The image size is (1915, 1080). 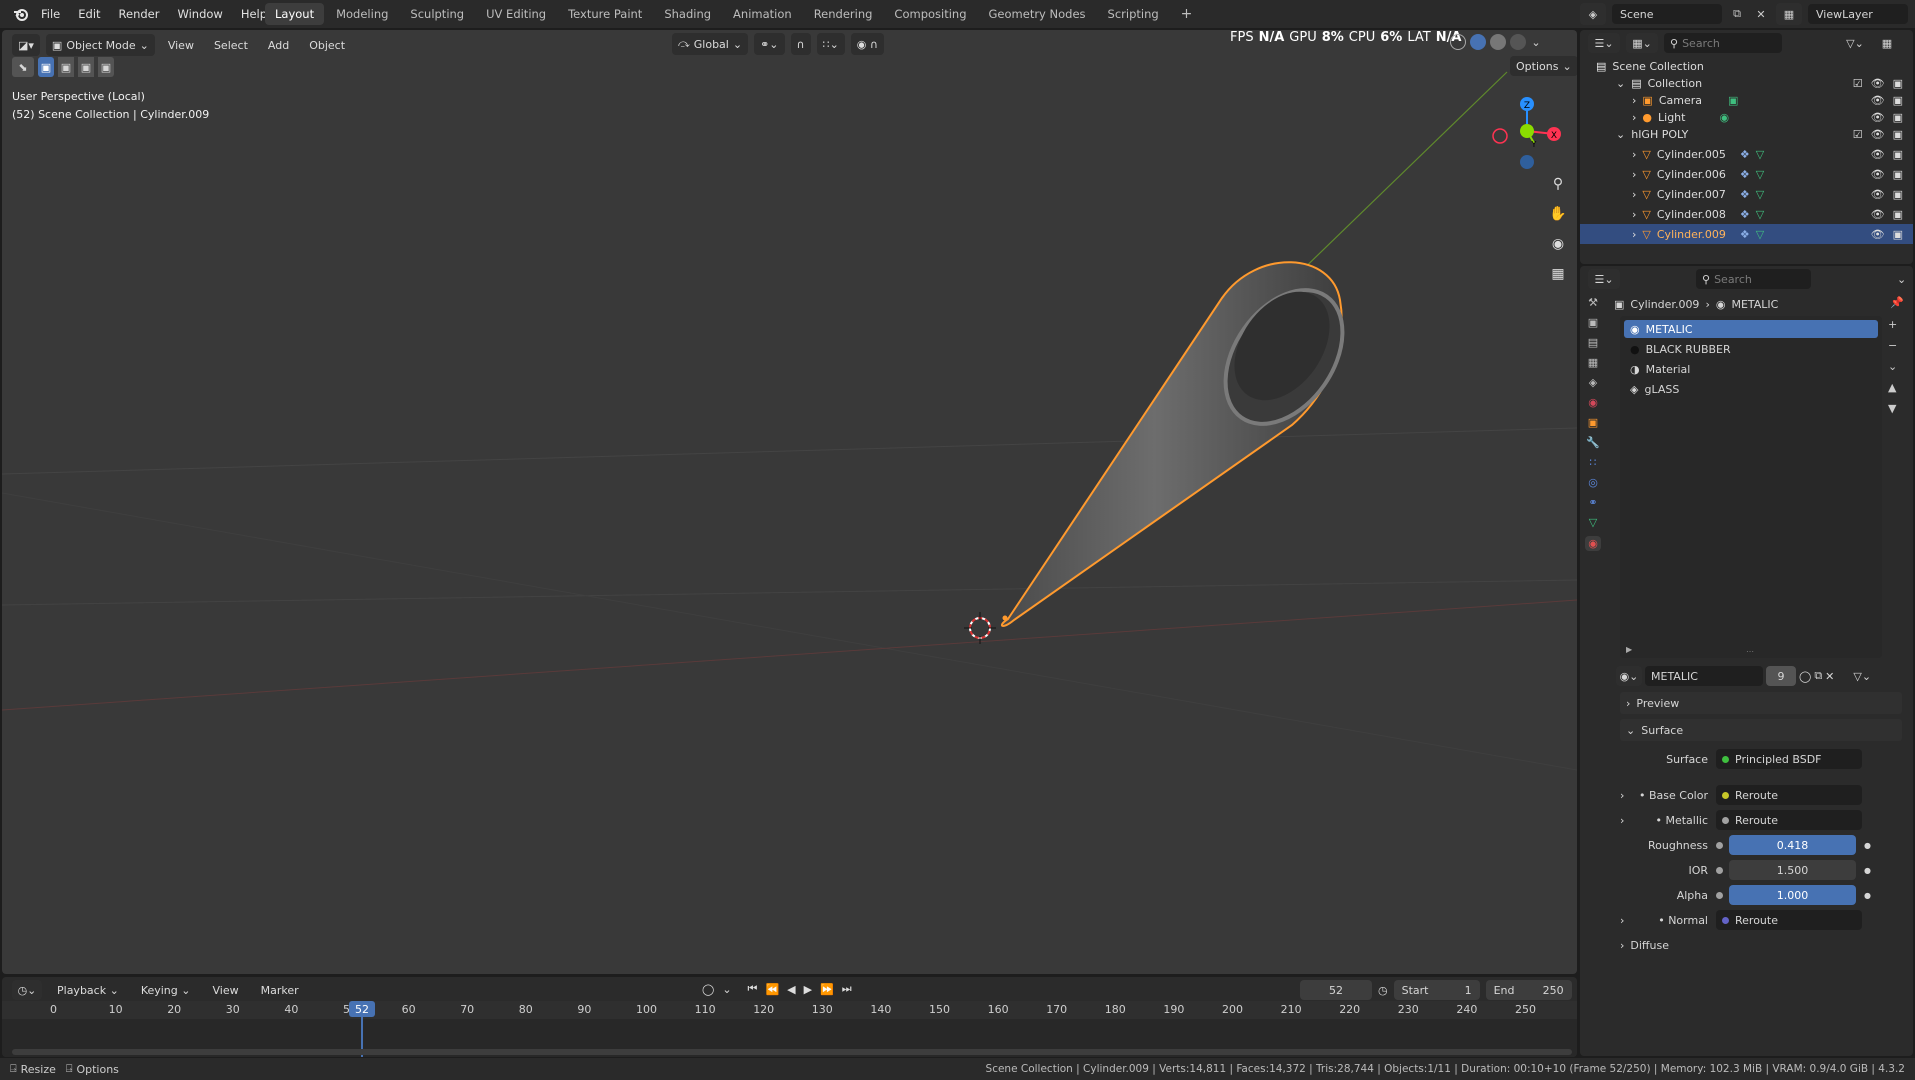 I want to click on menu-select: Select, so click(x=231, y=45).